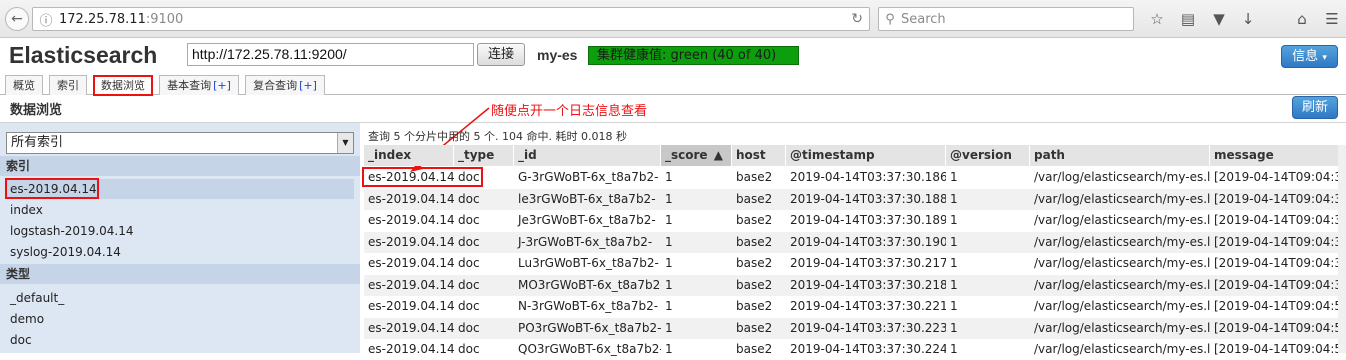  What do you see at coordinates (1244, 155) in the screenshot?
I see `column-header-label: message` at bounding box center [1244, 155].